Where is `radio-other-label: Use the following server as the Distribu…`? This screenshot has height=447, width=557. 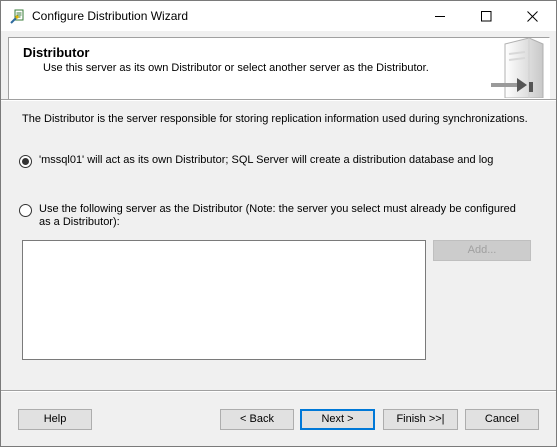
radio-other-label: Use the following server as the Distribu… is located at coordinates (284, 216).